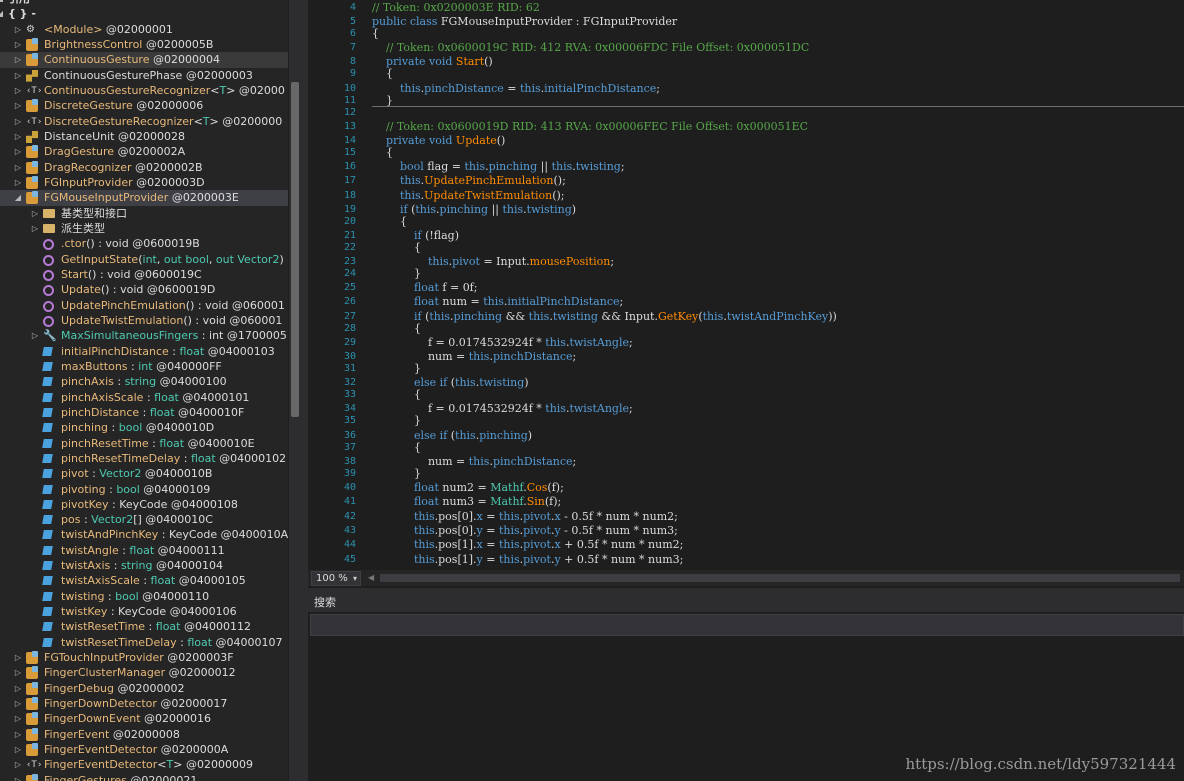 Image resolution: width=1184 pixels, height=781 pixels. I want to click on code-line: 40 float num2 = Mathf.Cos(f);, so click(746, 487).